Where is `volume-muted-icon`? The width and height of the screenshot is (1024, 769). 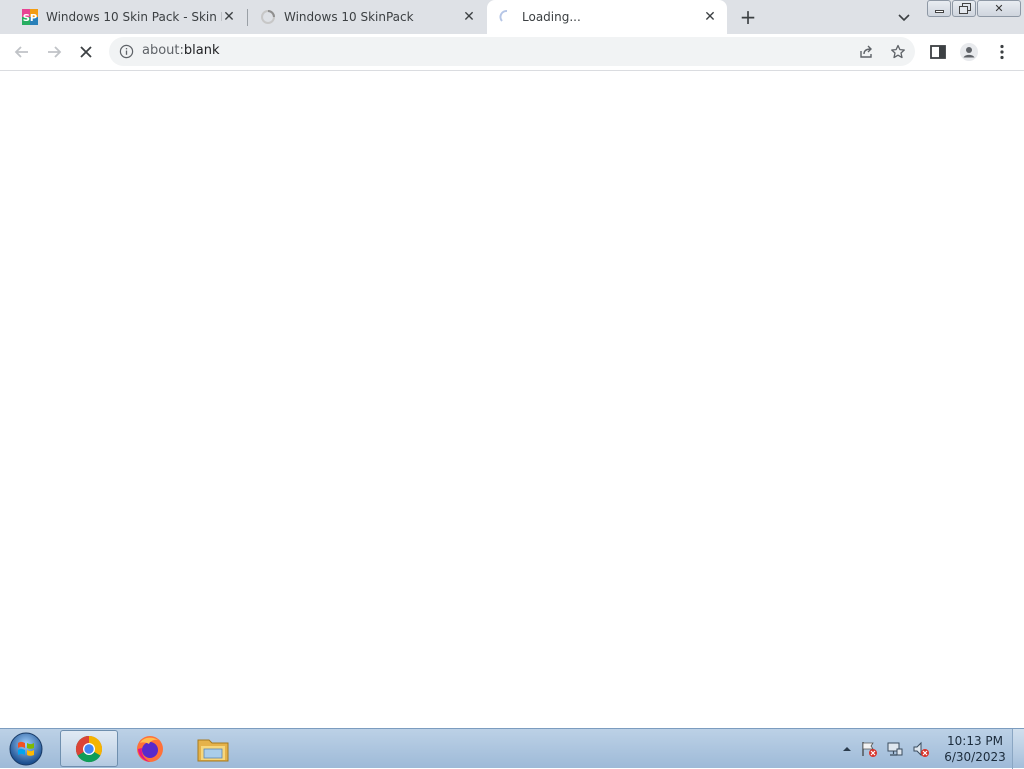
volume-muted-icon is located at coordinates (921, 749).